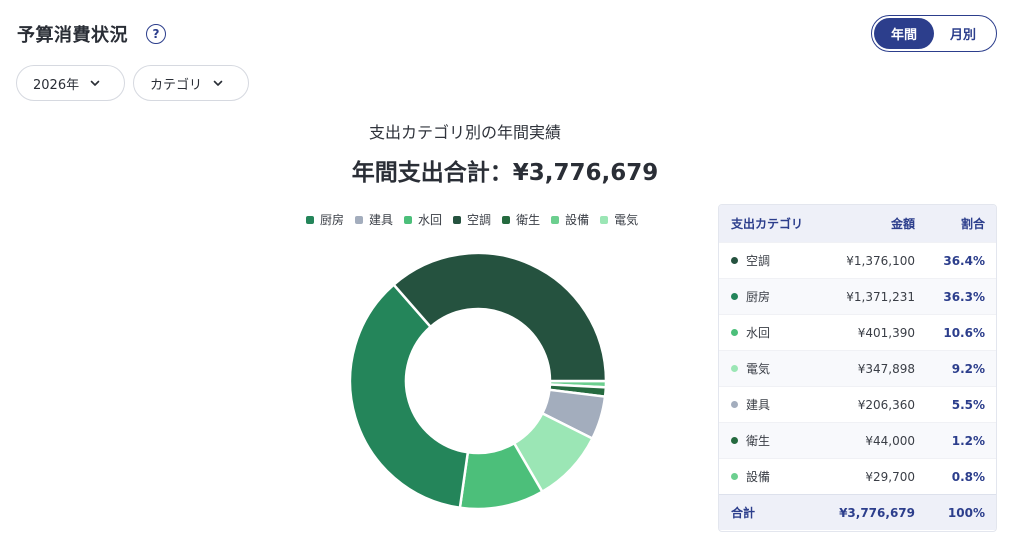 The height and width of the screenshot is (546, 1012). What do you see at coordinates (857, 223) in the screenshot?
I see `table-header: 支出カテゴリ 金額 割合` at bounding box center [857, 223].